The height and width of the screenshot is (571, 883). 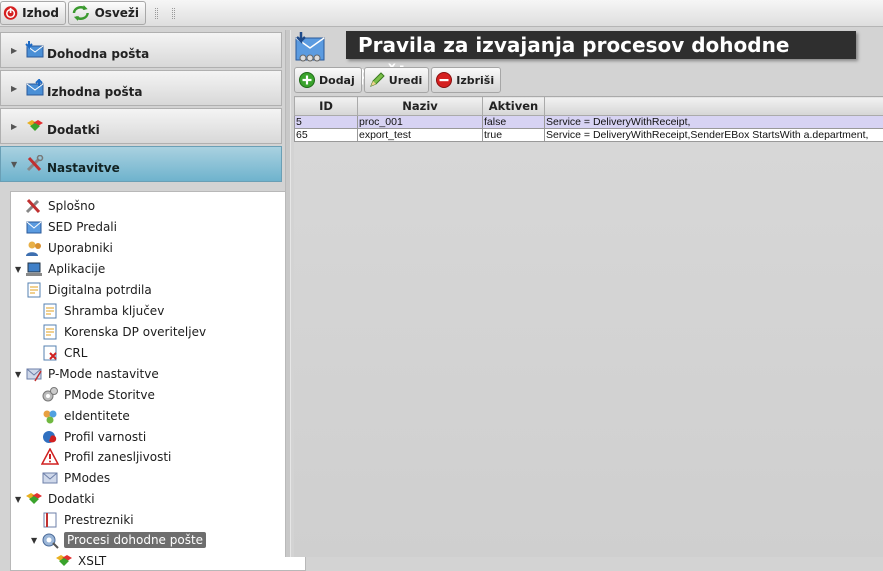 What do you see at coordinates (141, 88) in the screenshot?
I see `section-outbox: ▶ Izhodna pošta` at bounding box center [141, 88].